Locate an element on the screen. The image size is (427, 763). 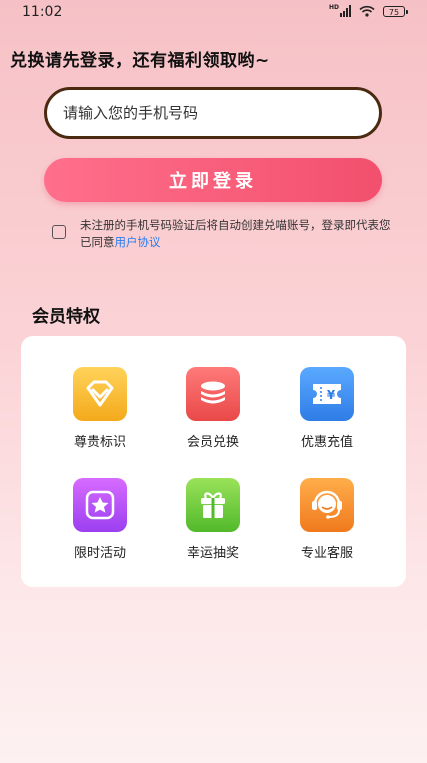
privilege-label: 幸运抽奖 is located at coordinates (212, 553).